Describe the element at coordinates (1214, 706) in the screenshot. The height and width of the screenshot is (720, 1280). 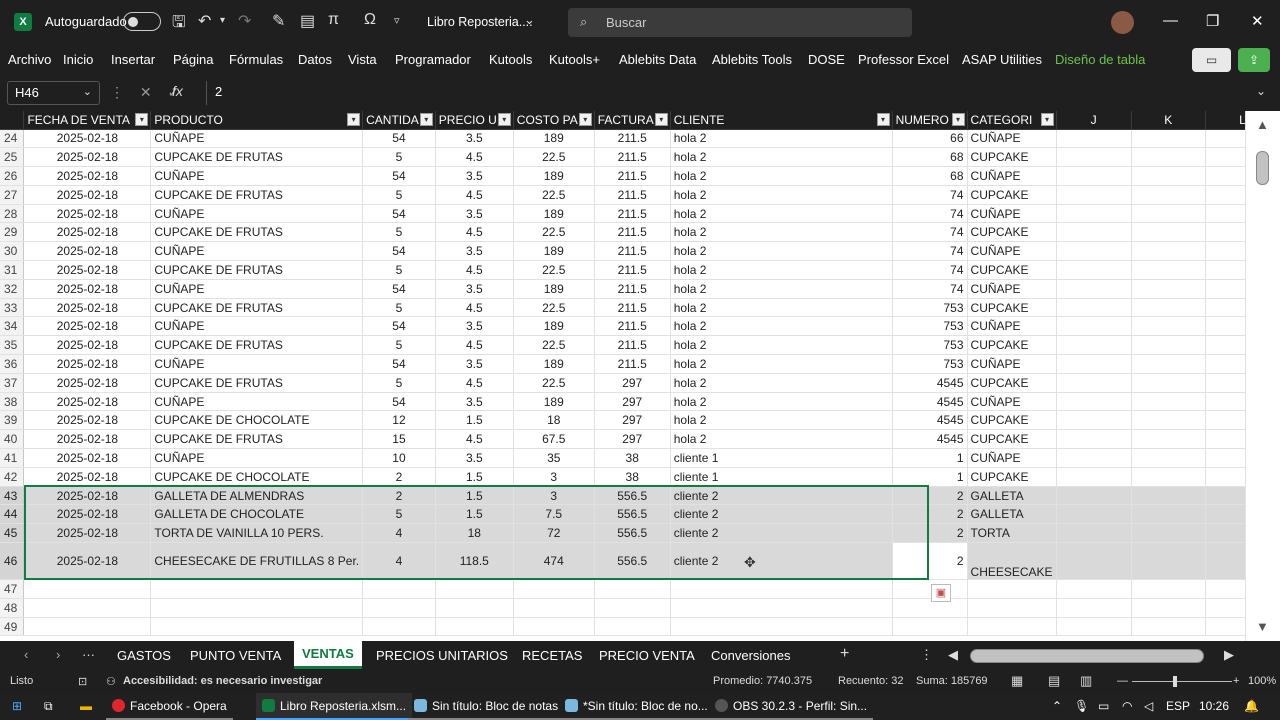
I see `taskbar-clock: 10:26` at that location.